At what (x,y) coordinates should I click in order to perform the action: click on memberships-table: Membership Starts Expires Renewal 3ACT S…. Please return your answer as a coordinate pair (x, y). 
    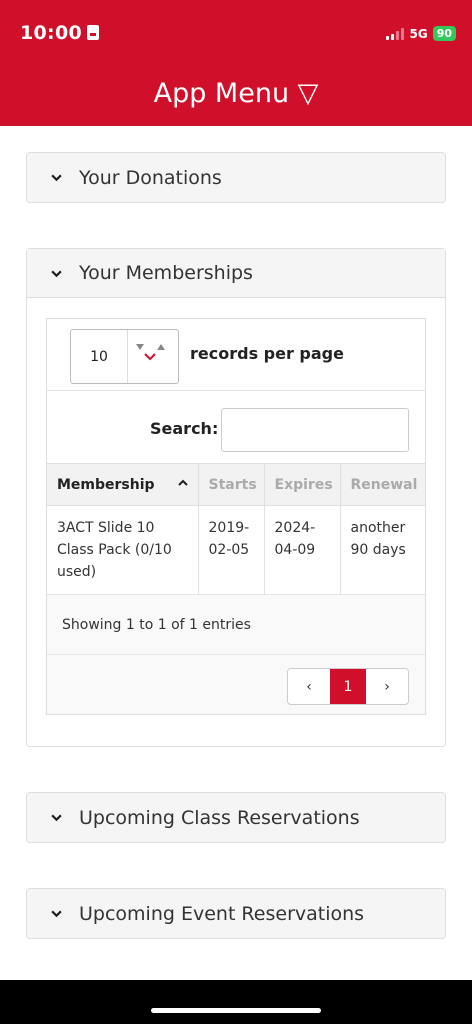
    Looking at the image, I should click on (236, 528).